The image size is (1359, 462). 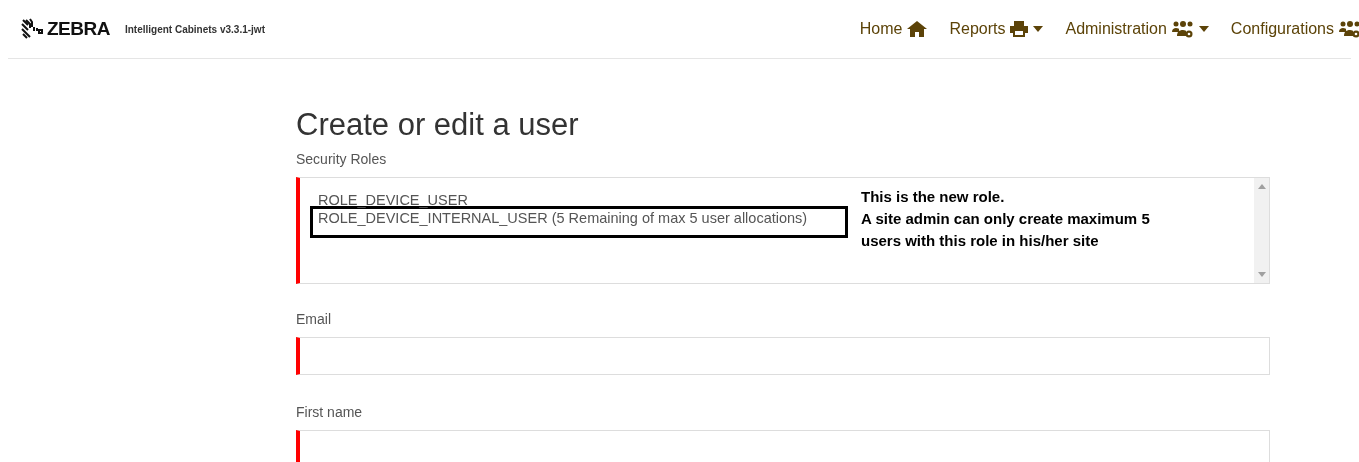 I want to click on field-label: First name, so click(x=330, y=412).